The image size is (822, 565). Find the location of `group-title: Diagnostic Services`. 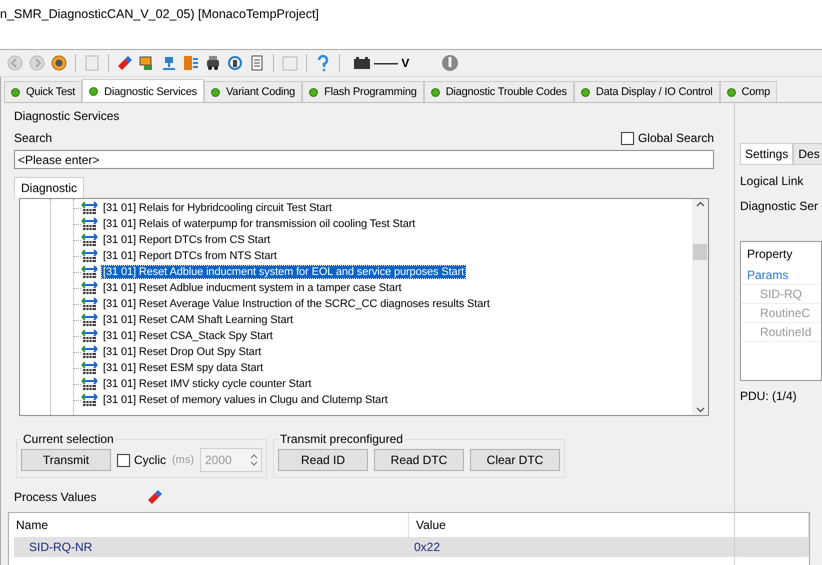

group-title: Diagnostic Services is located at coordinates (67, 116).